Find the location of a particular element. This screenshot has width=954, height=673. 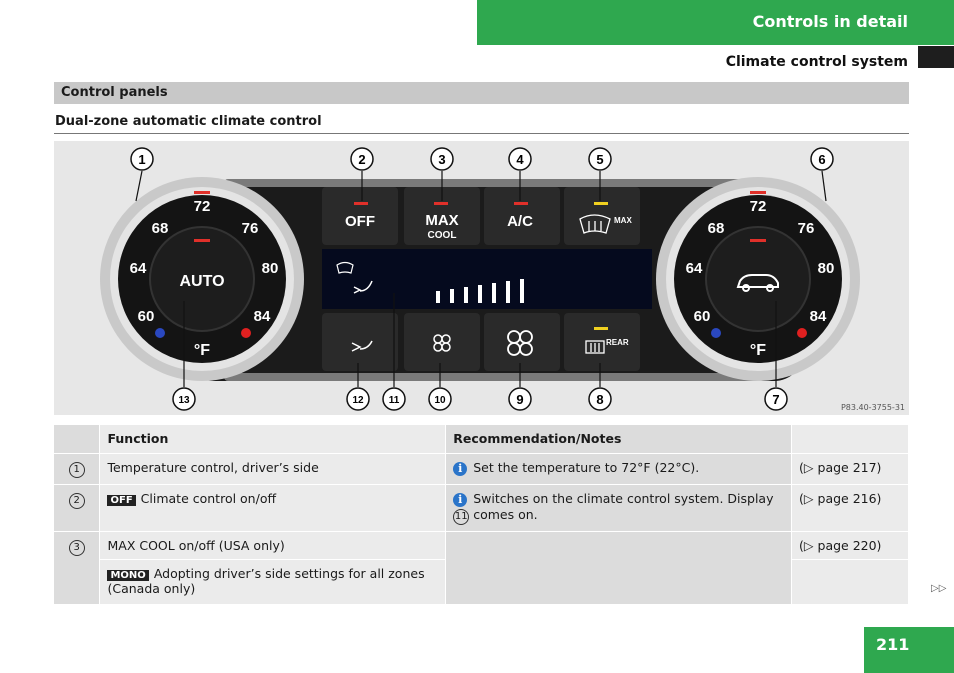

cool-label: COOL is located at coordinates (442, 235).